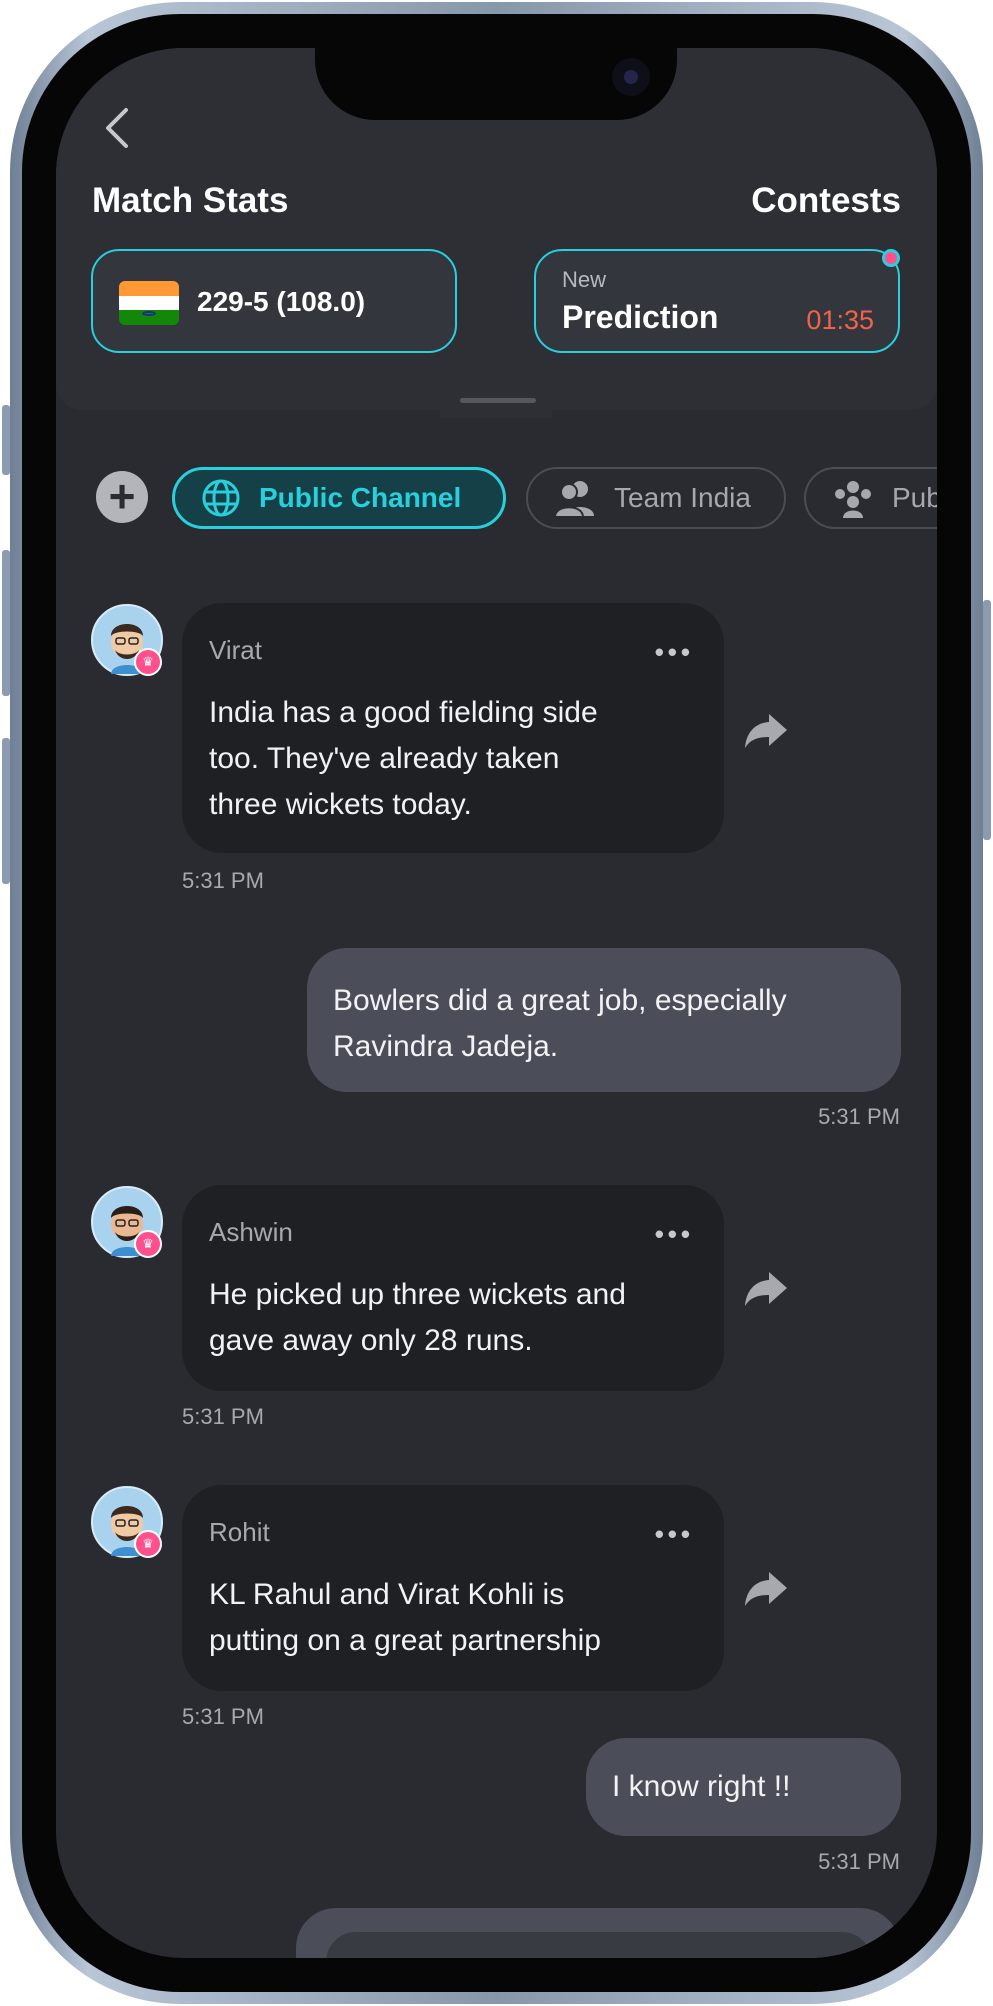  I want to click on group-icon, so click(853, 499).